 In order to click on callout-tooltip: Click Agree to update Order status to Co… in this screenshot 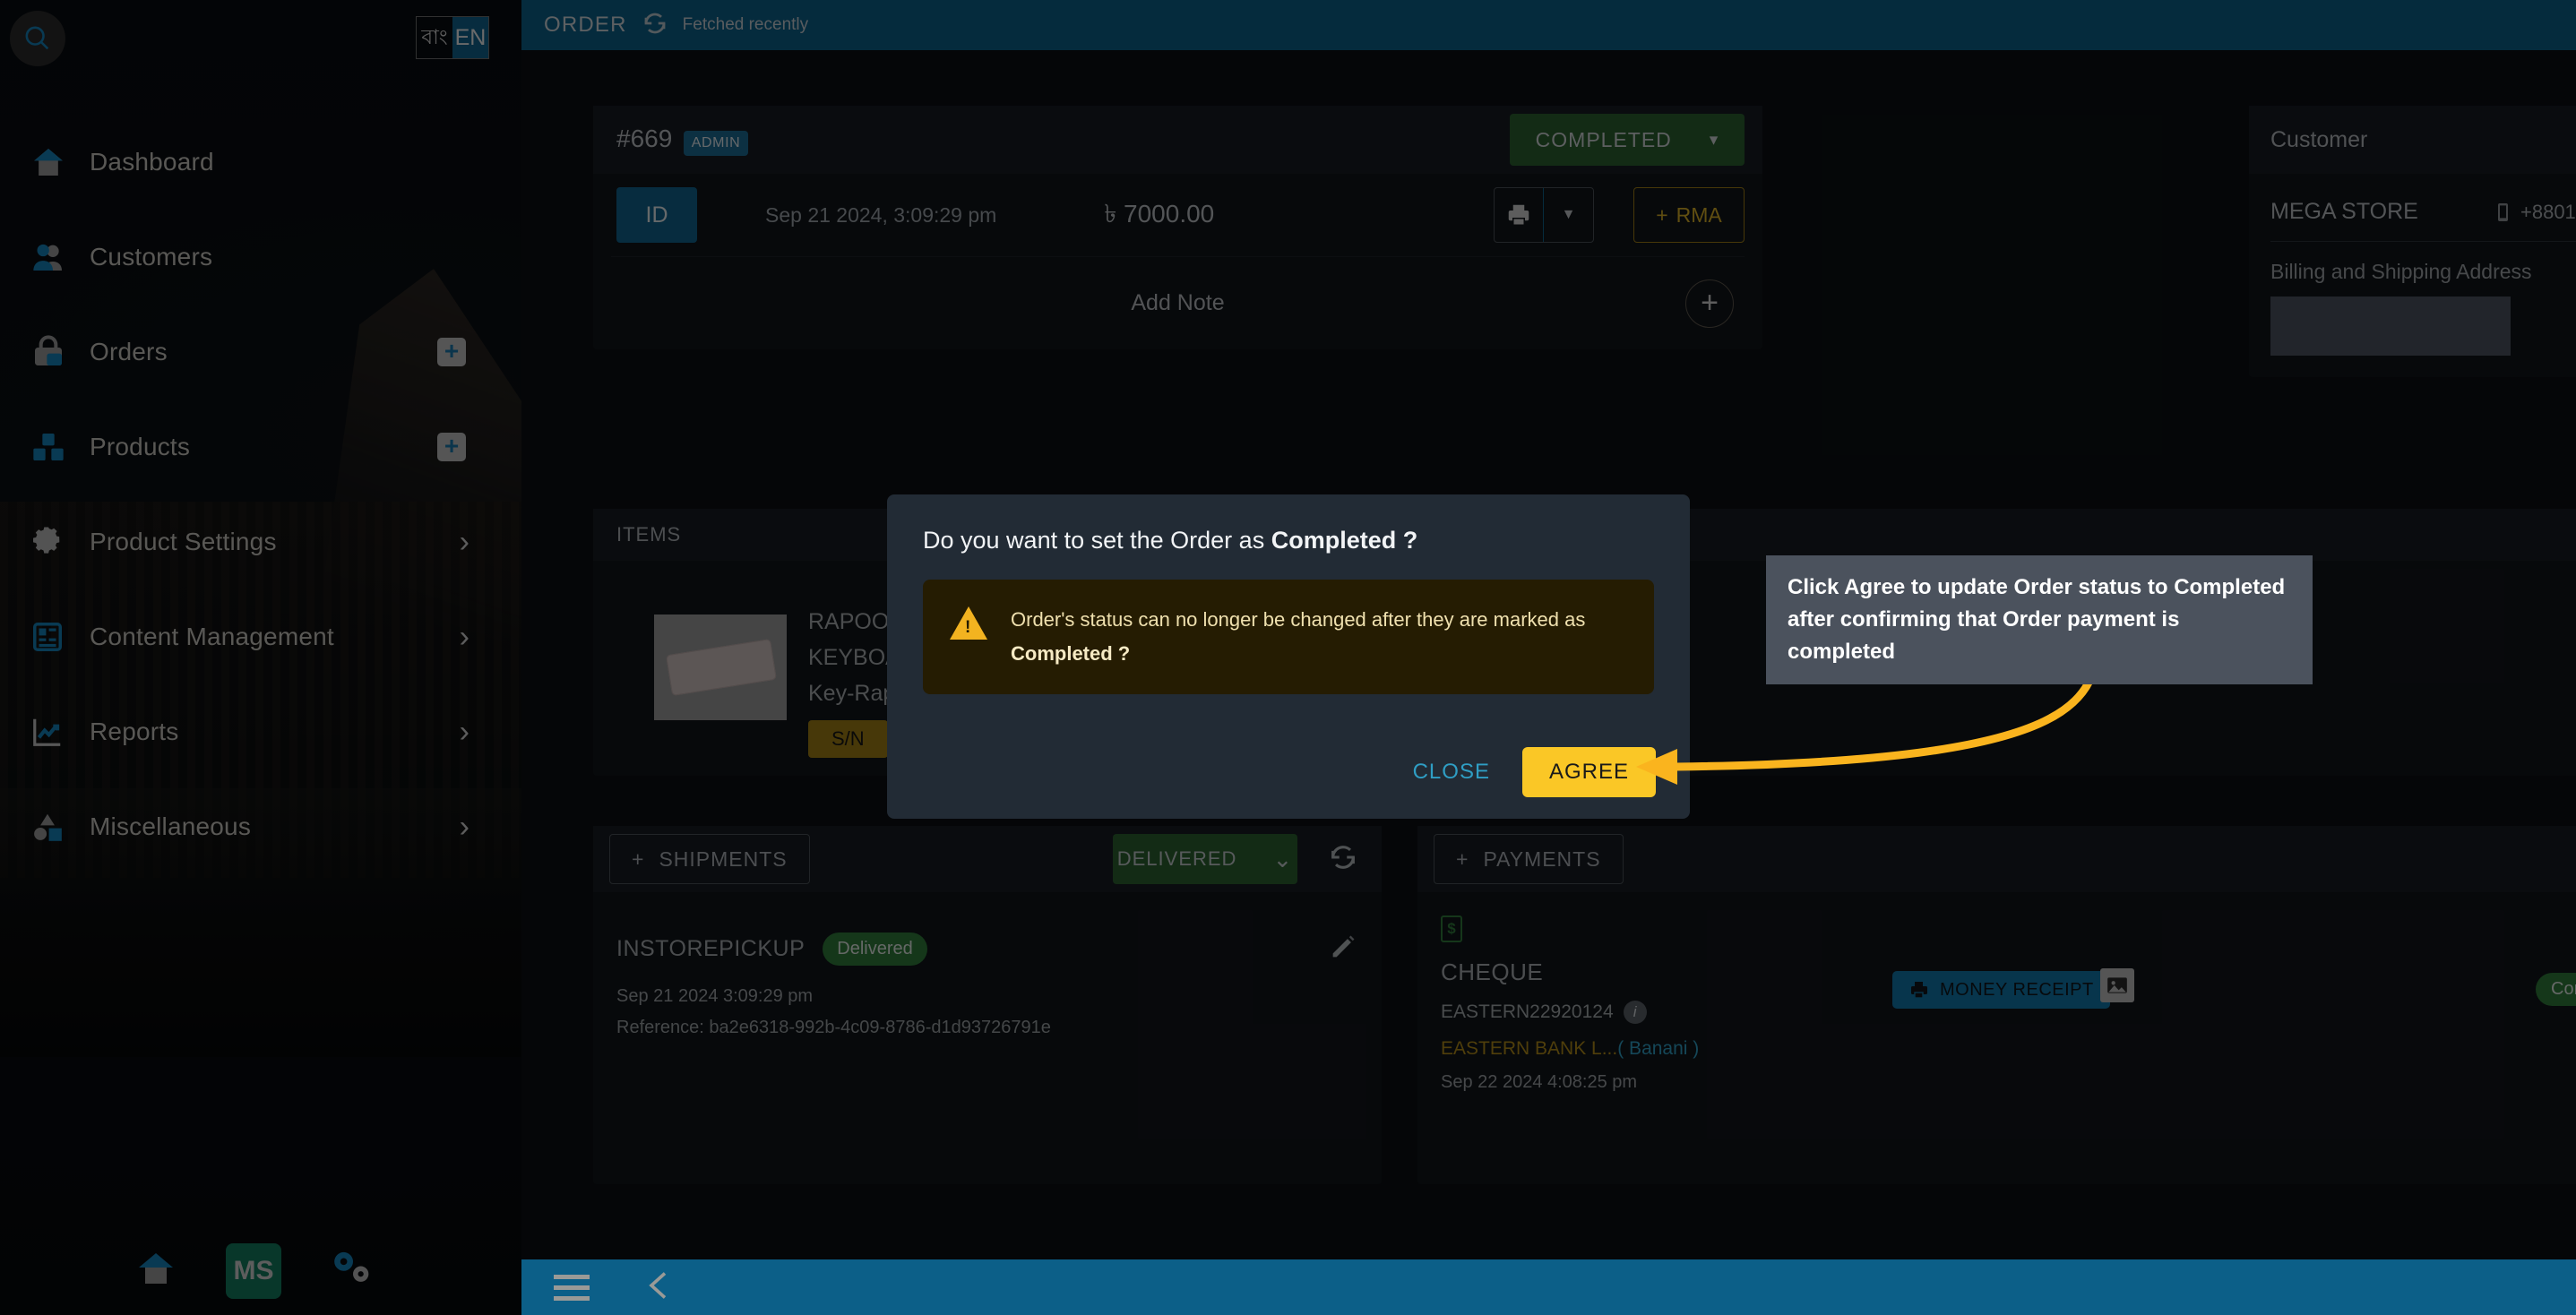, I will do `click(2039, 619)`.